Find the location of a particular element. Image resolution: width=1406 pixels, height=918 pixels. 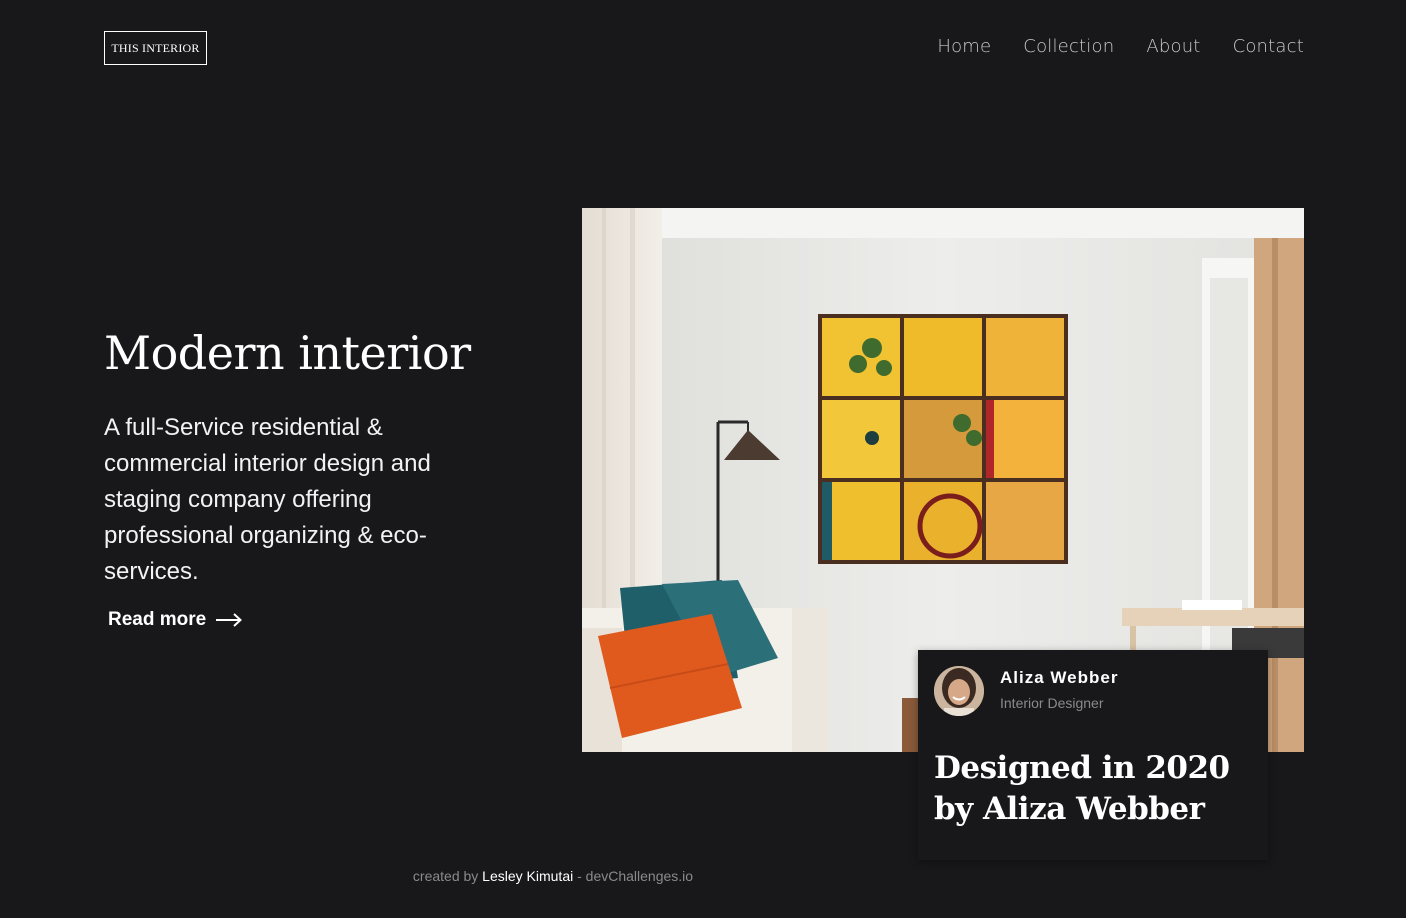

footer-author-link: Lesley Kimutai is located at coordinates (527, 876).